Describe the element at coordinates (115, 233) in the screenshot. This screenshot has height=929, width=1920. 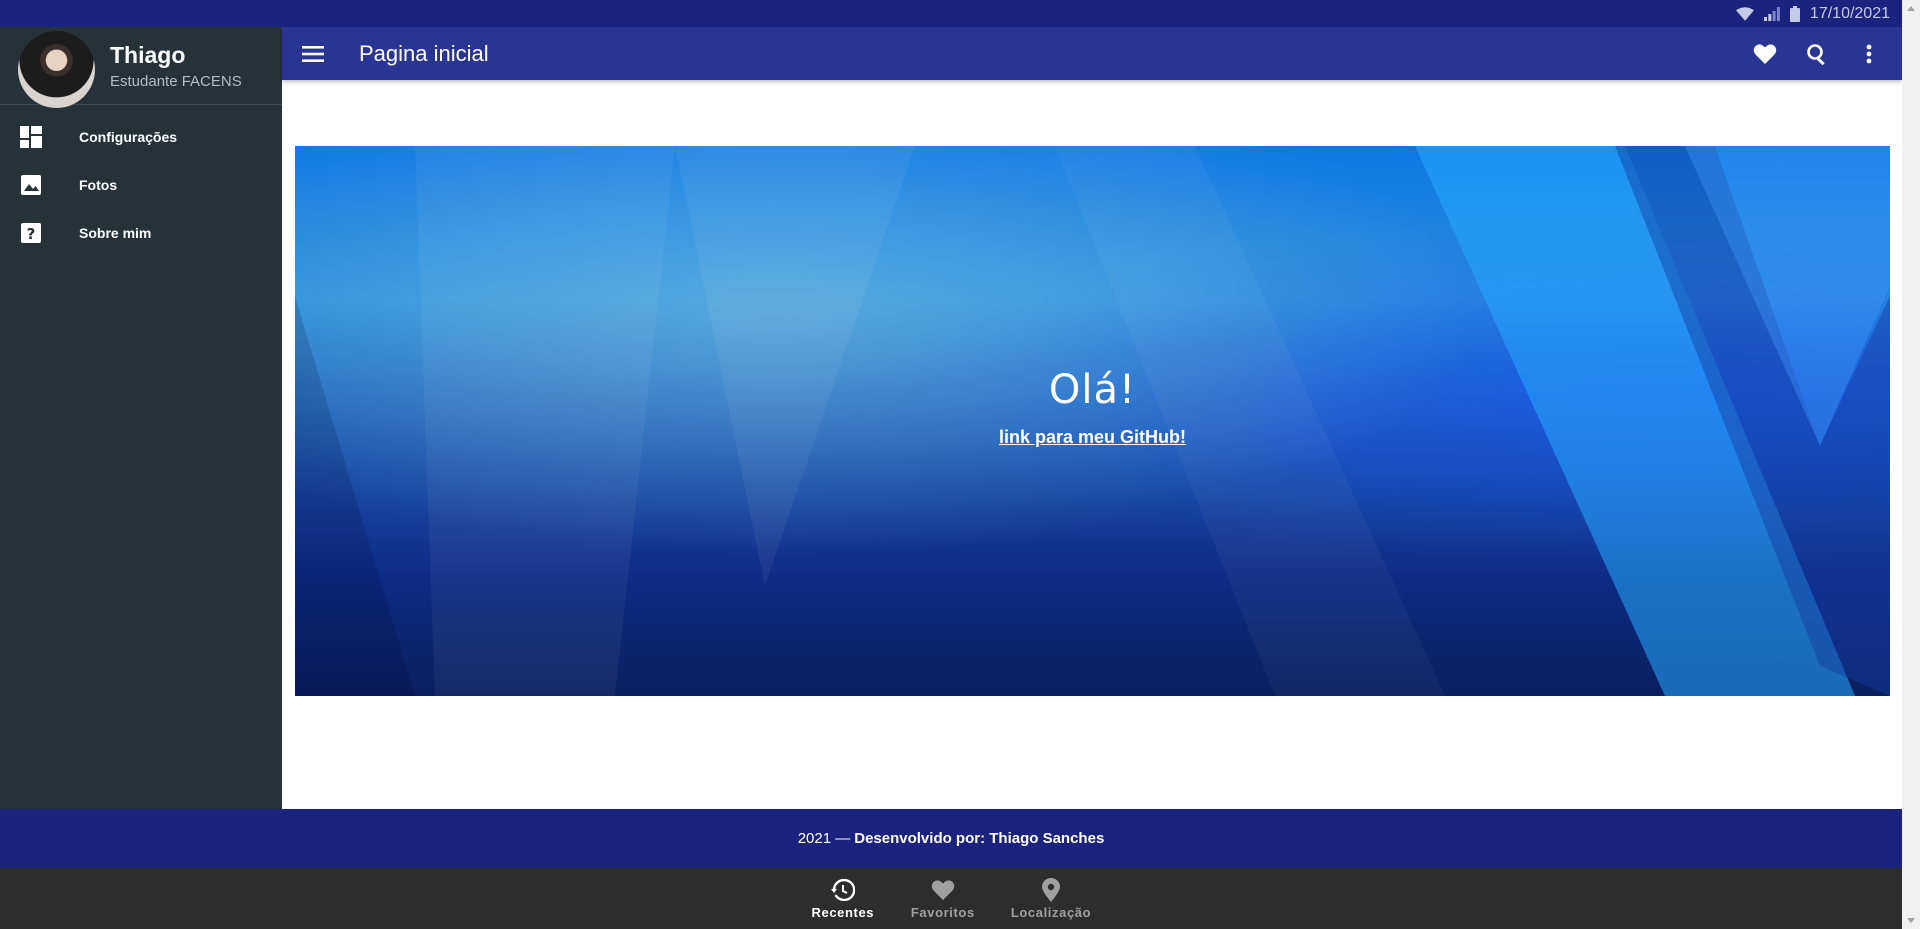
I see `sidebar-item-label: Sobre mim` at that location.